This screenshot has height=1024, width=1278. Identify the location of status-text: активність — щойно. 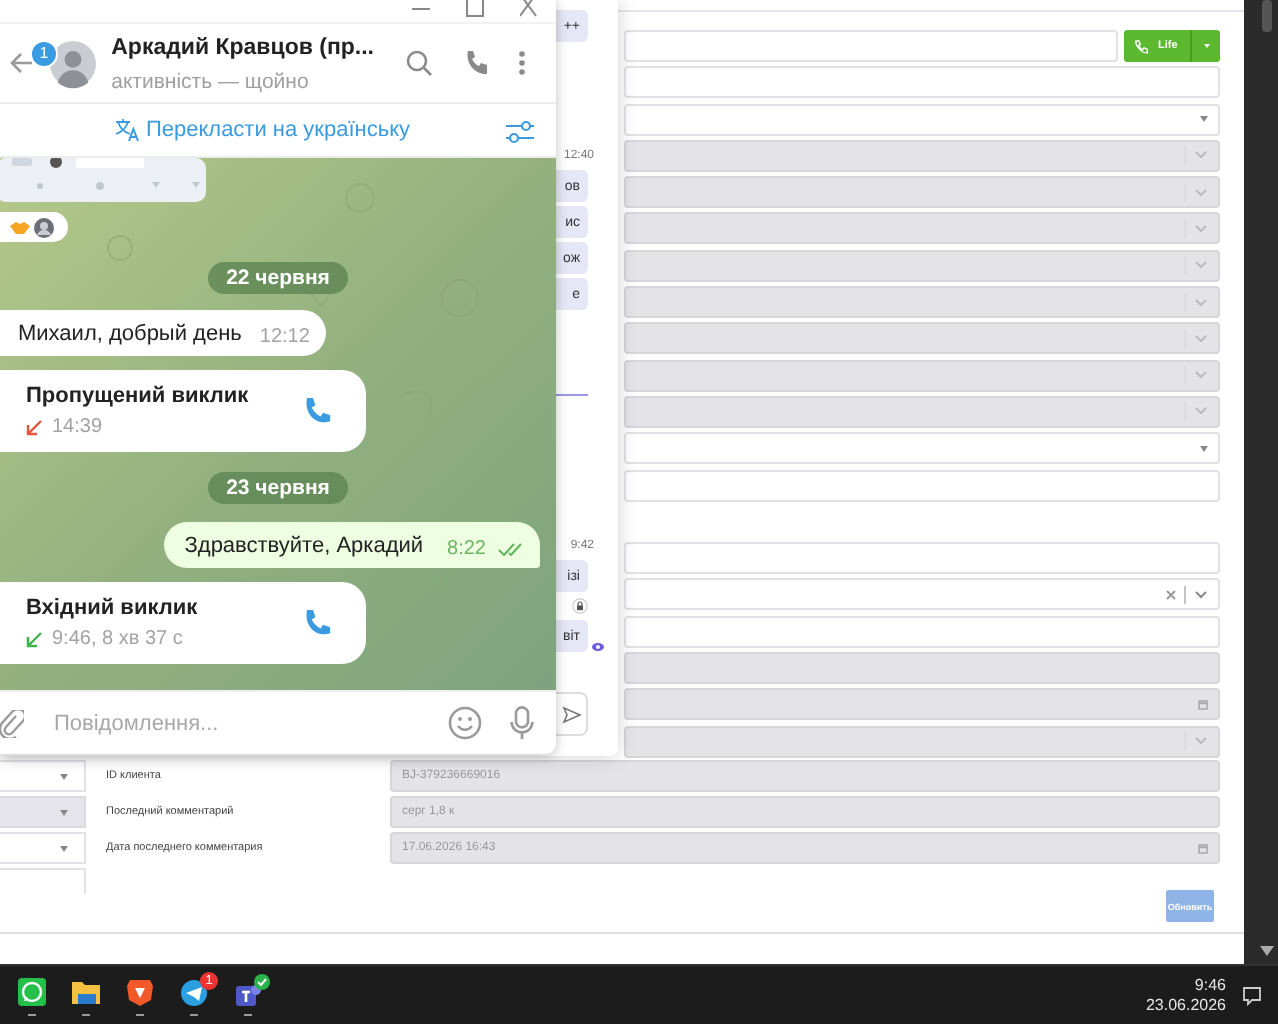
(211, 81).